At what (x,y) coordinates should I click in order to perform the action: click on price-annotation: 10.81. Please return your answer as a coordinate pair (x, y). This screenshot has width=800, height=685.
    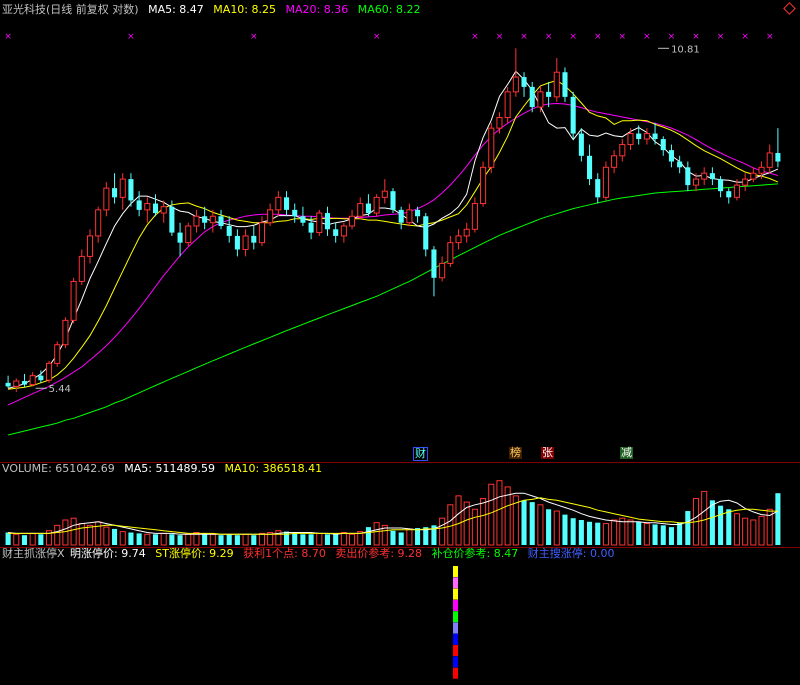
    Looking at the image, I should click on (685, 49).